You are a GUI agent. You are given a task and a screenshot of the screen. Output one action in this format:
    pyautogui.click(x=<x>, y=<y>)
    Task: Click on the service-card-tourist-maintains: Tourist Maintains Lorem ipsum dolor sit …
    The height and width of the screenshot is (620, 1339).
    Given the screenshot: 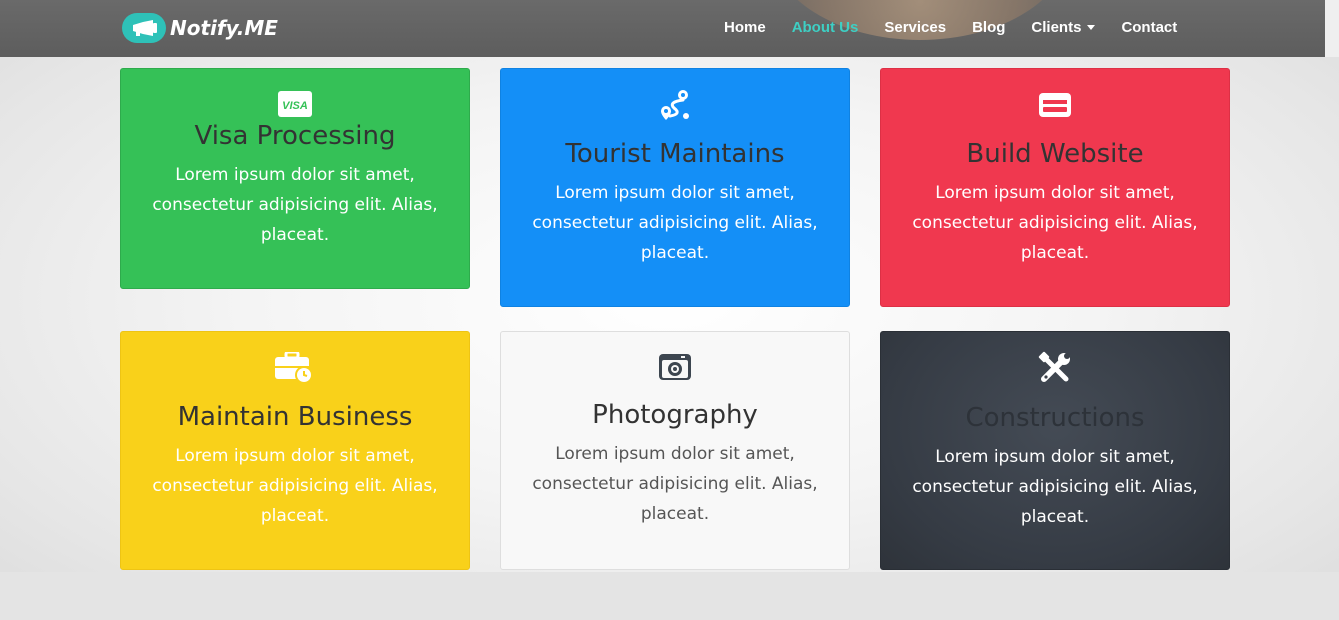 What is the action you would take?
    pyautogui.click(x=675, y=187)
    